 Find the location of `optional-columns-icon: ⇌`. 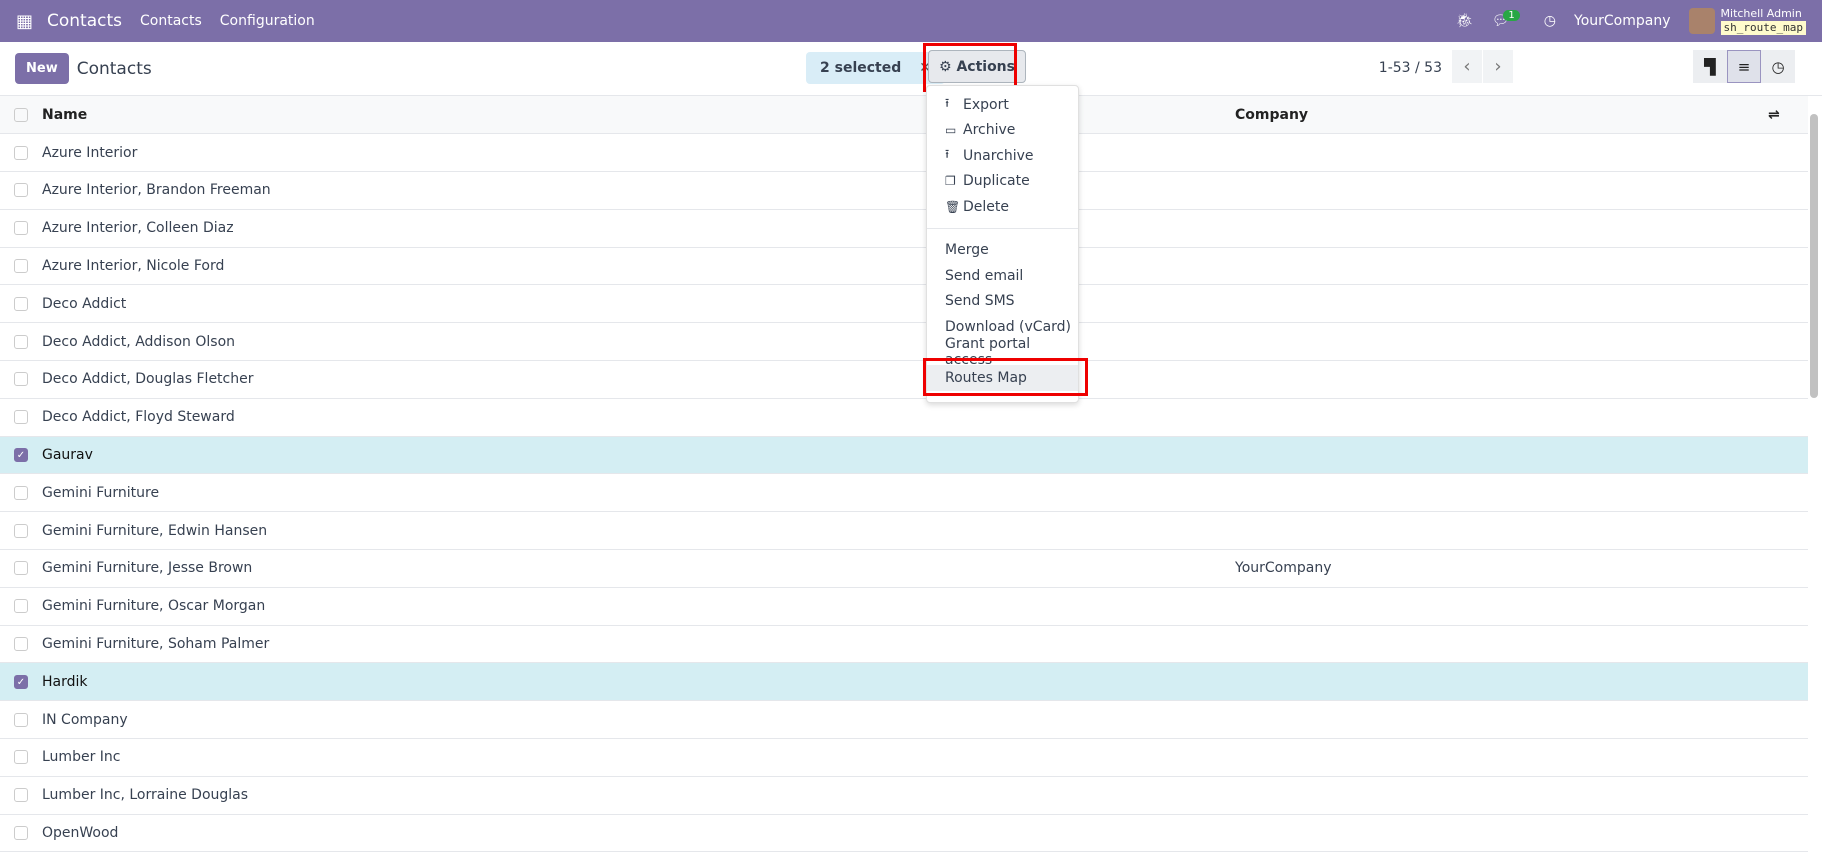

optional-columns-icon: ⇌ is located at coordinates (1788, 115).